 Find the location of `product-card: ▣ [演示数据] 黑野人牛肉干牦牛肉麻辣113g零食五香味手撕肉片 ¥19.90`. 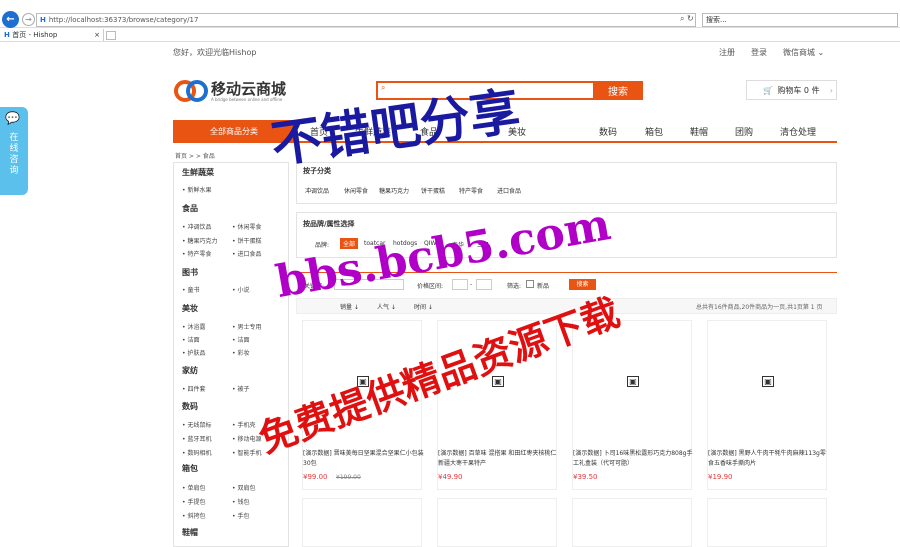

product-card: ▣ [演示数据] 黑野人牛肉干牦牛肉麻辣113g零食五香味手撕肉片 ¥19.90 is located at coordinates (767, 405).